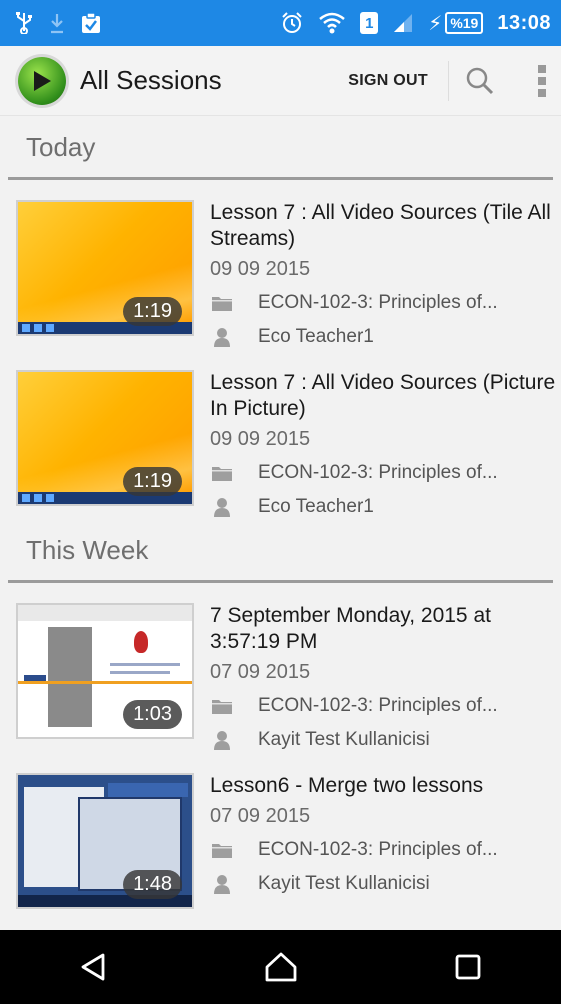 This screenshot has height=1004, width=561. What do you see at coordinates (105, 841) in the screenshot?
I see `session-thumbnail: 1:48` at bounding box center [105, 841].